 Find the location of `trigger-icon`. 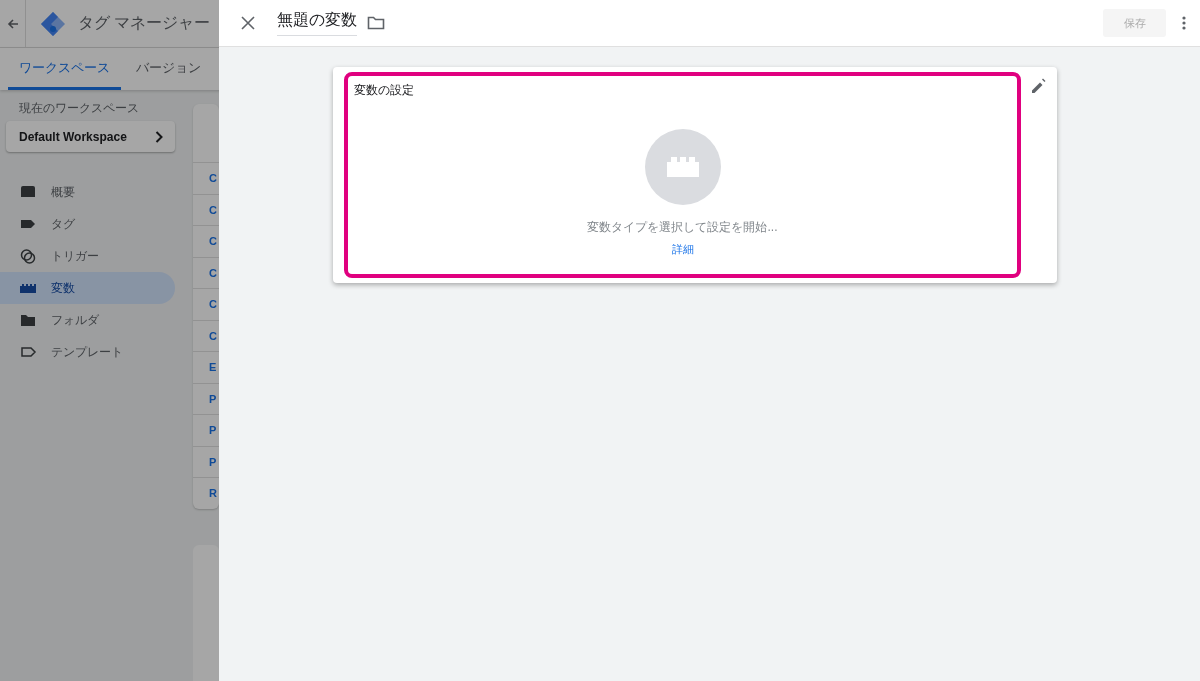

trigger-icon is located at coordinates (28, 256).